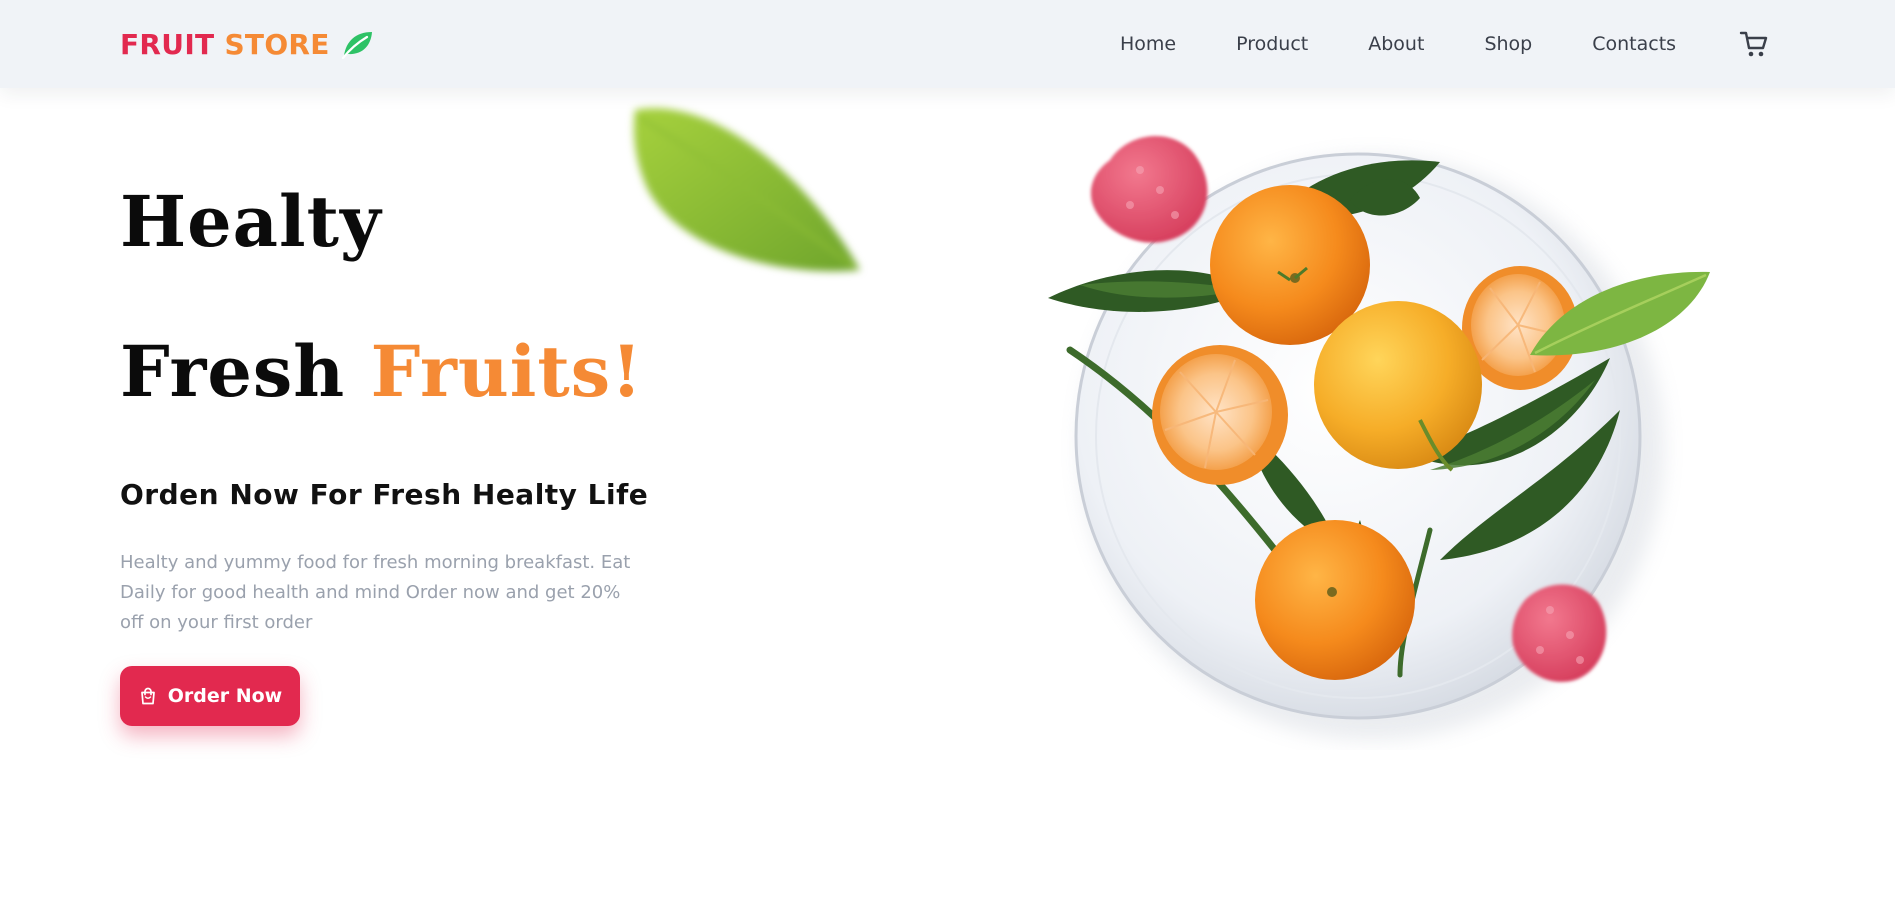 The width and height of the screenshot is (1895, 906). Describe the element at coordinates (245, 371) in the screenshot. I see `hero-title-plain: Fresh` at that location.